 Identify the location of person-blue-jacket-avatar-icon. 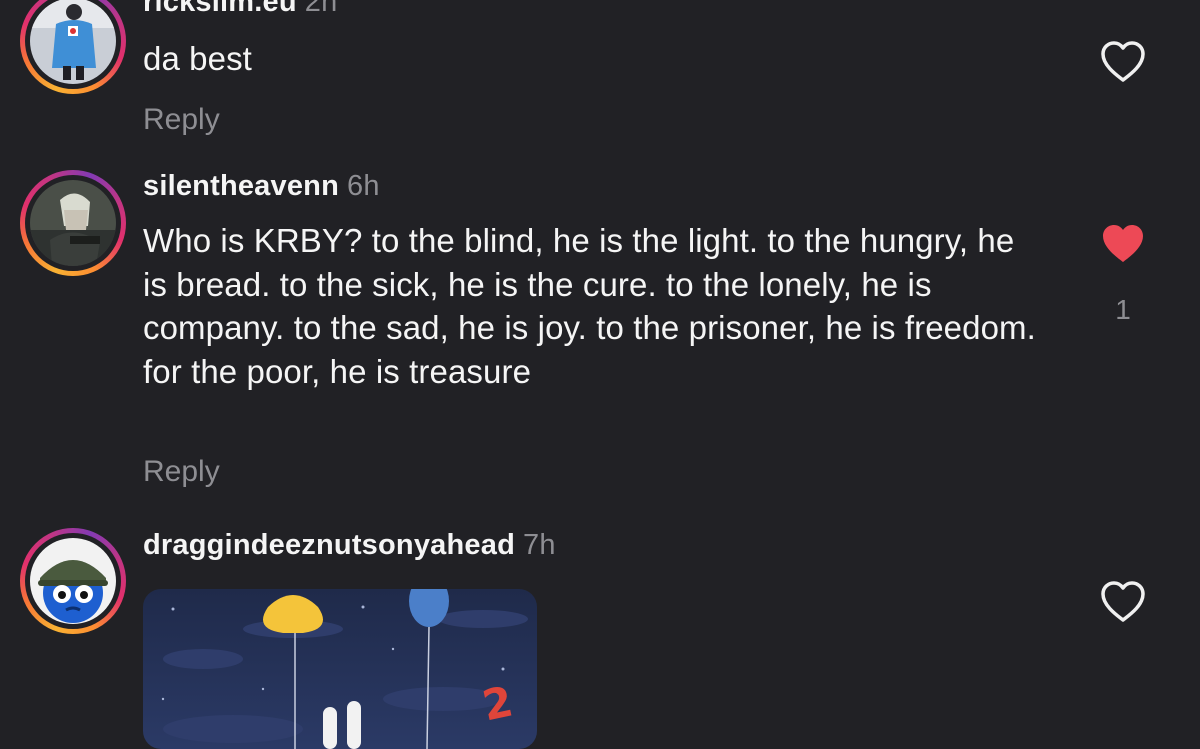
(73, 42).